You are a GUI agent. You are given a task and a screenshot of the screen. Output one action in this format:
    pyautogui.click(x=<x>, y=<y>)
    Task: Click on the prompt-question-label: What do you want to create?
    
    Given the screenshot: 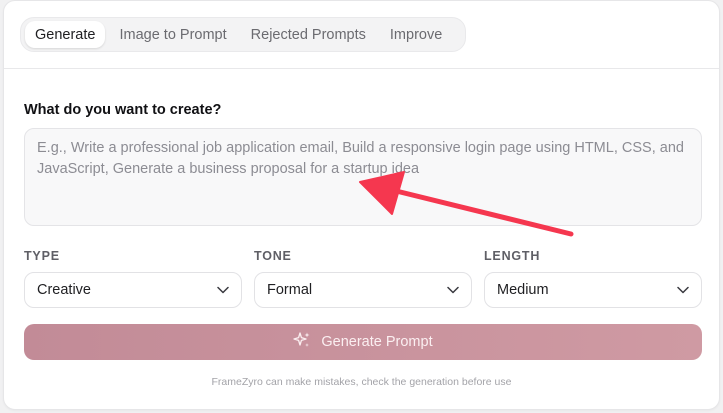 What is the action you would take?
    pyautogui.click(x=123, y=110)
    